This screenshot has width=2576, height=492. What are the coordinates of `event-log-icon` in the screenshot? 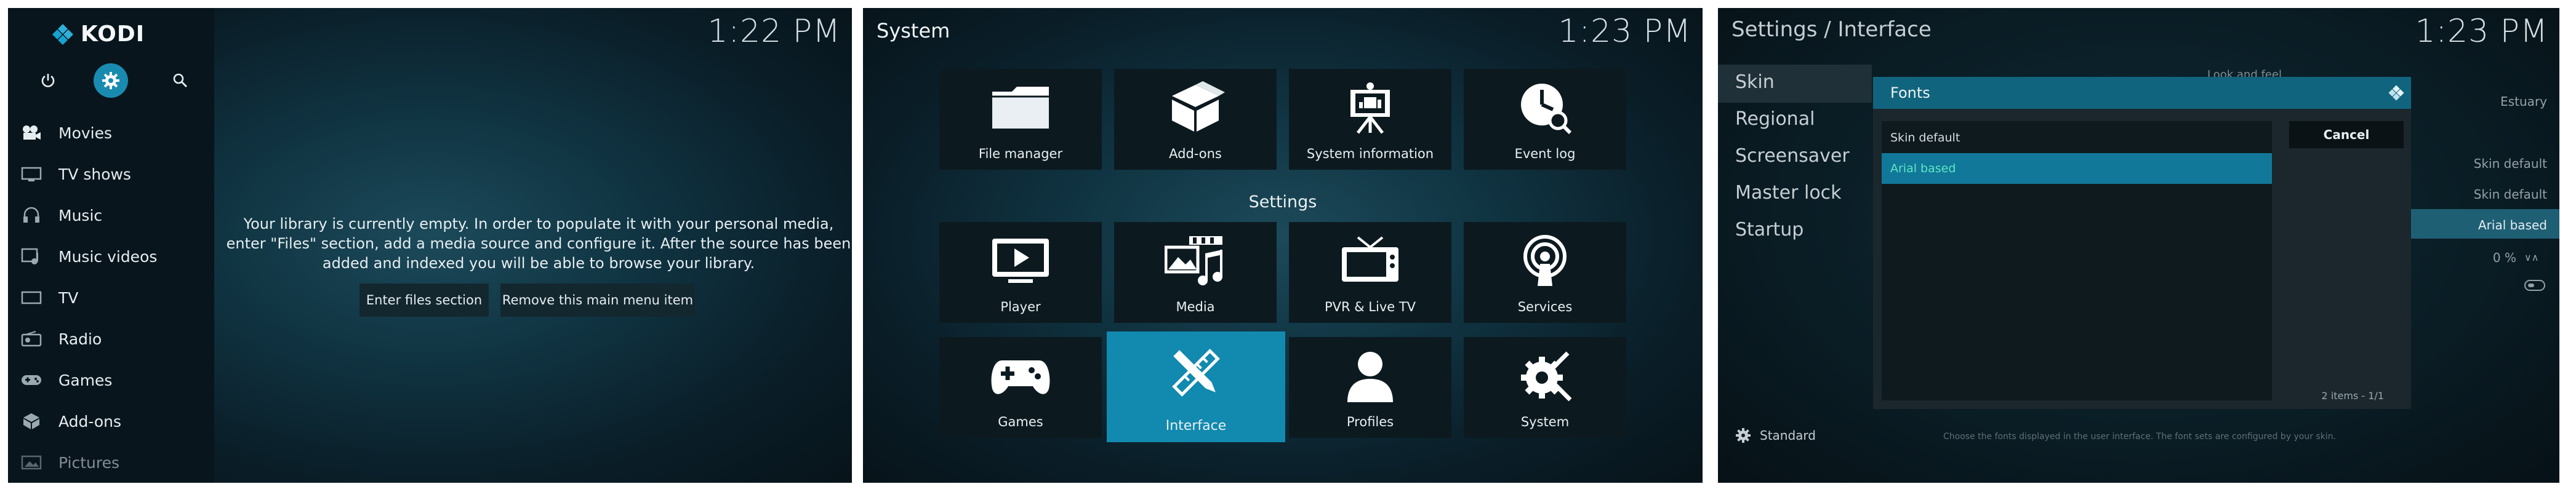 It's located at (1545, 107).